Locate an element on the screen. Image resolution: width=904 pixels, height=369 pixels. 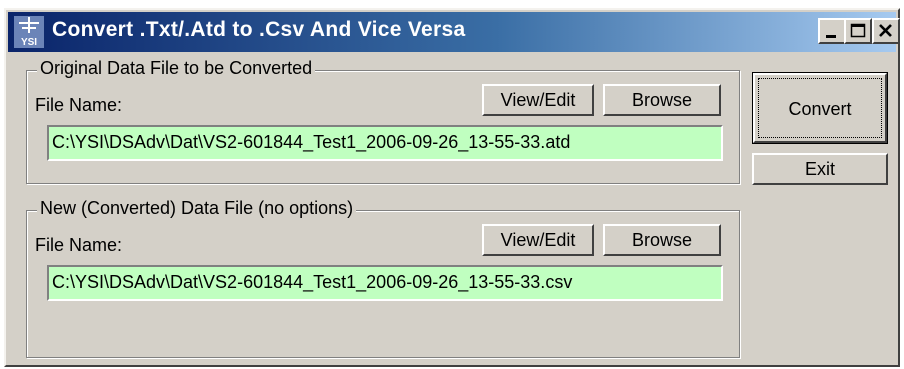
maximize-button is located at coordinates (858, 31).